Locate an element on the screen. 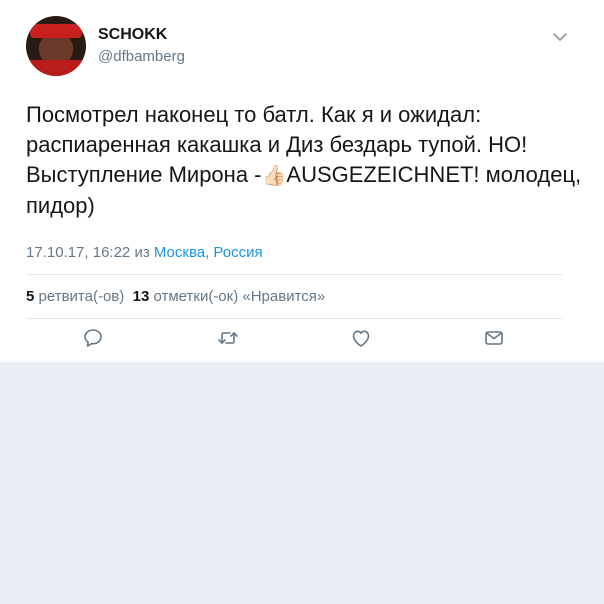 This screenshot has height=604, width=604. avatar is located at coordinates (56, 46).